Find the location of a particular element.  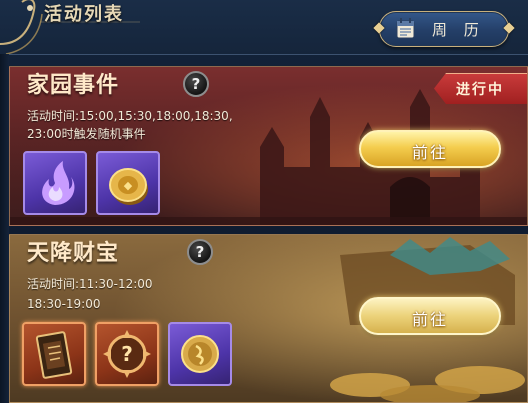

status-label: 进行中 is located at coordinates (480, 90).